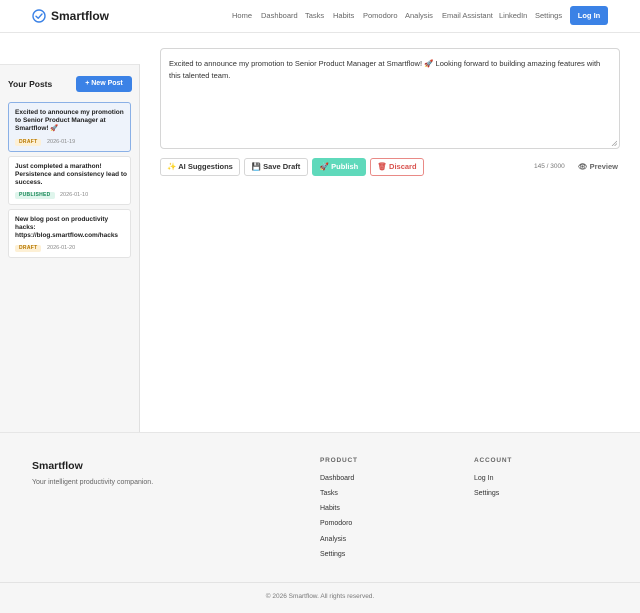 The height and width of the screenshot is (613, 640). Describe the element at coordinates (336, 523) in the screenshot. I see `footer-link-pomodoro: Pomodoro` at that location.